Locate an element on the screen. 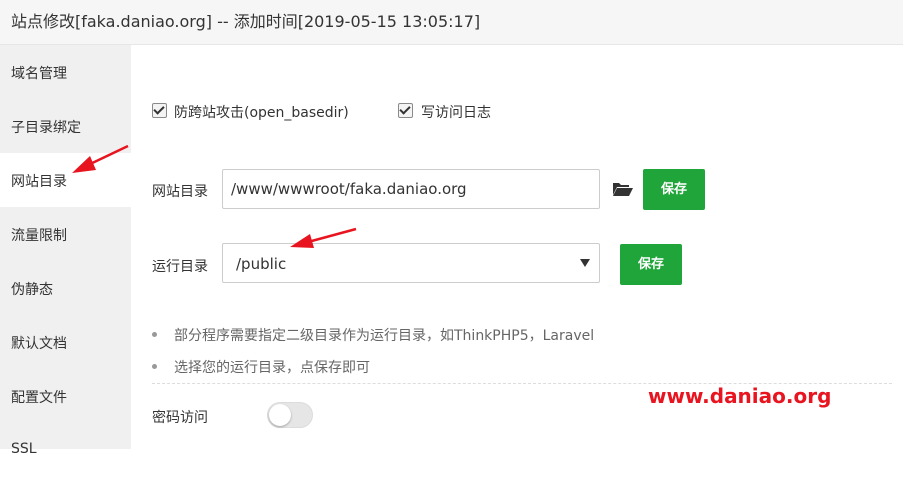 Image resolution: width=903 pixels, height=477 pixels. sidebar-item-rewrite: 伪静态 is located at coordinates (65, 288).